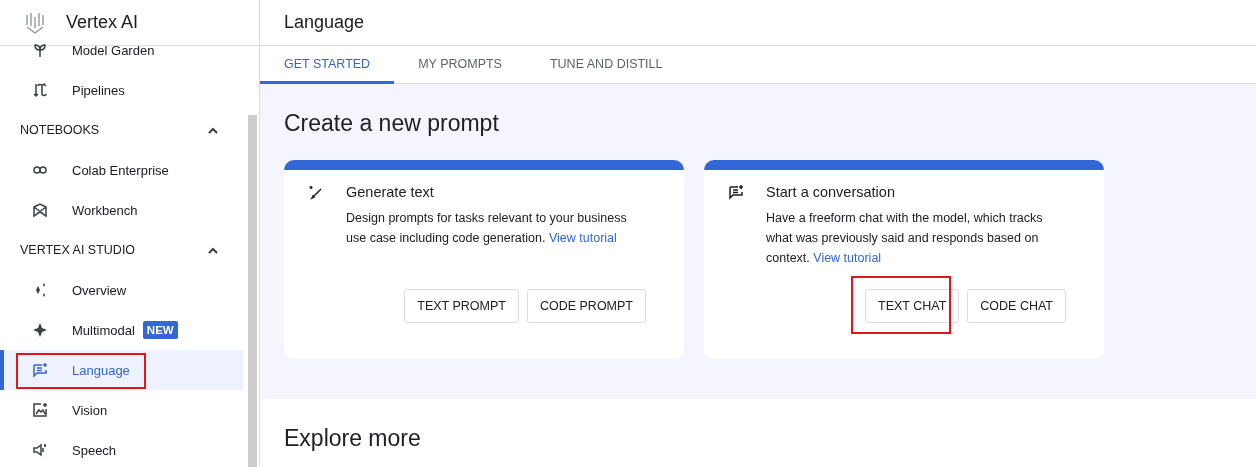 Image resolution: width=1256 pixels, height=467 pixels. I want to click on nav-item: Vision, so click(121, 410).